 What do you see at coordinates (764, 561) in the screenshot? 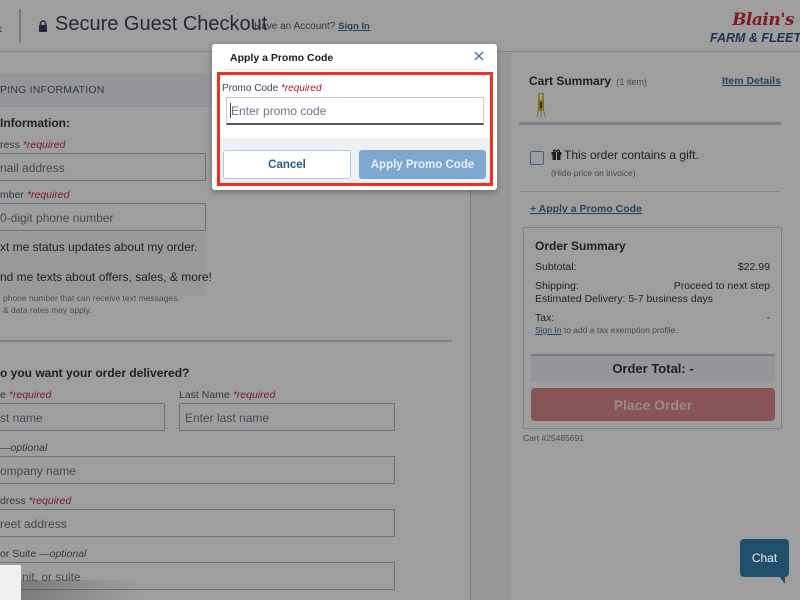
I see `chat-button: Chat` at bounding box center [764, 561].